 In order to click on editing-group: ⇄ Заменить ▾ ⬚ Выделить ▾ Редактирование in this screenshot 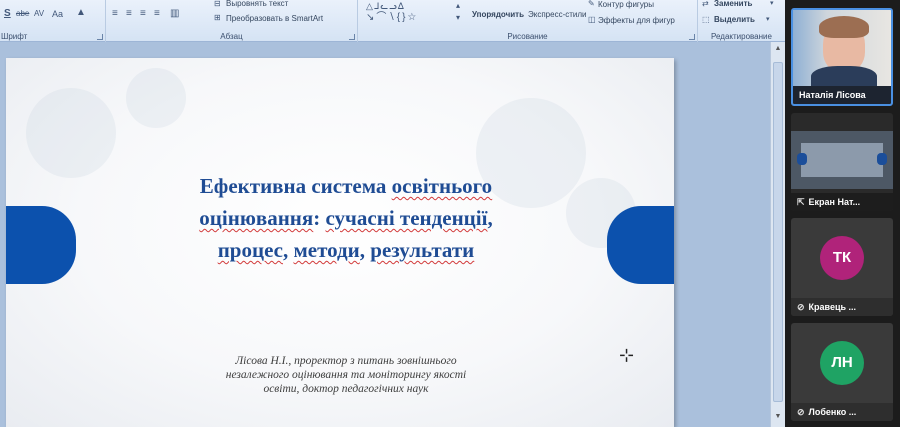, I will do `click(741, 21)`.